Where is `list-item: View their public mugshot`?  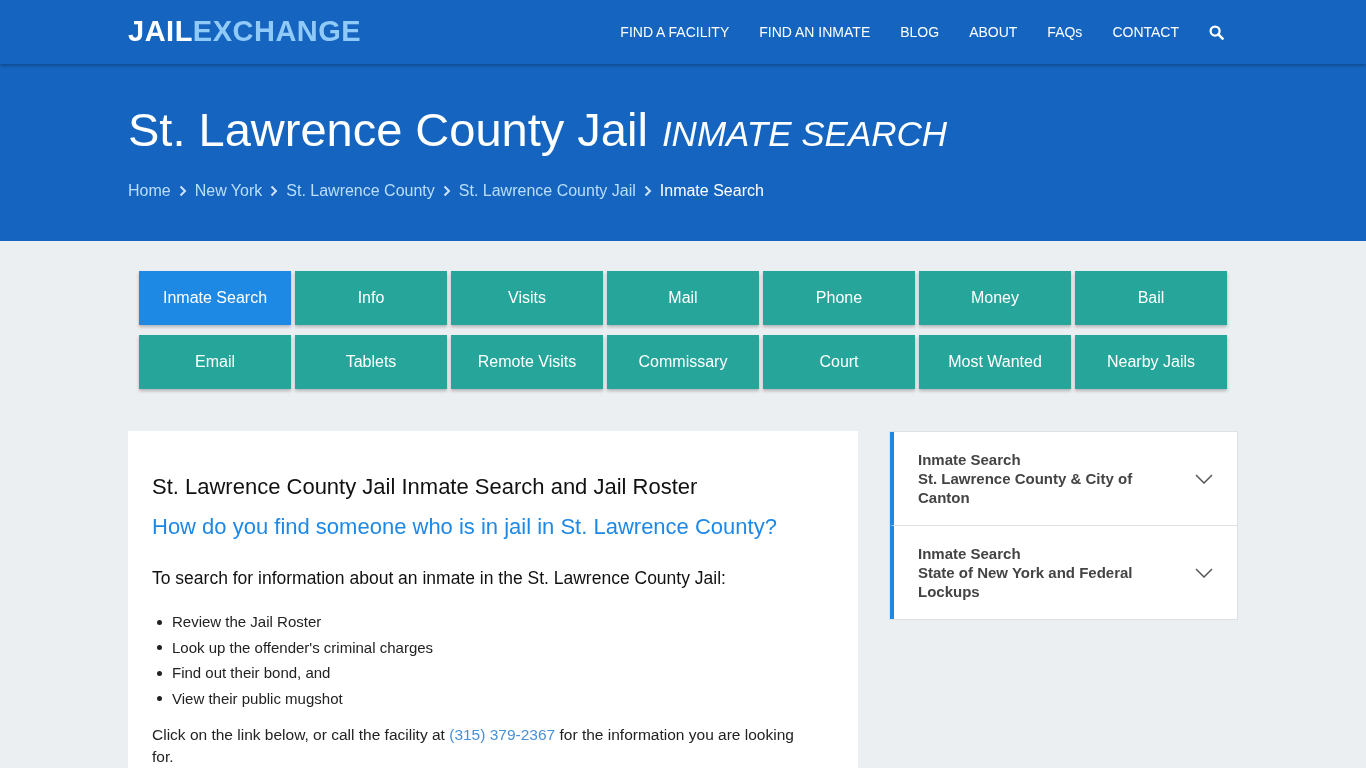
list-item: View their public mugshot is located at coordinates (257, 698).